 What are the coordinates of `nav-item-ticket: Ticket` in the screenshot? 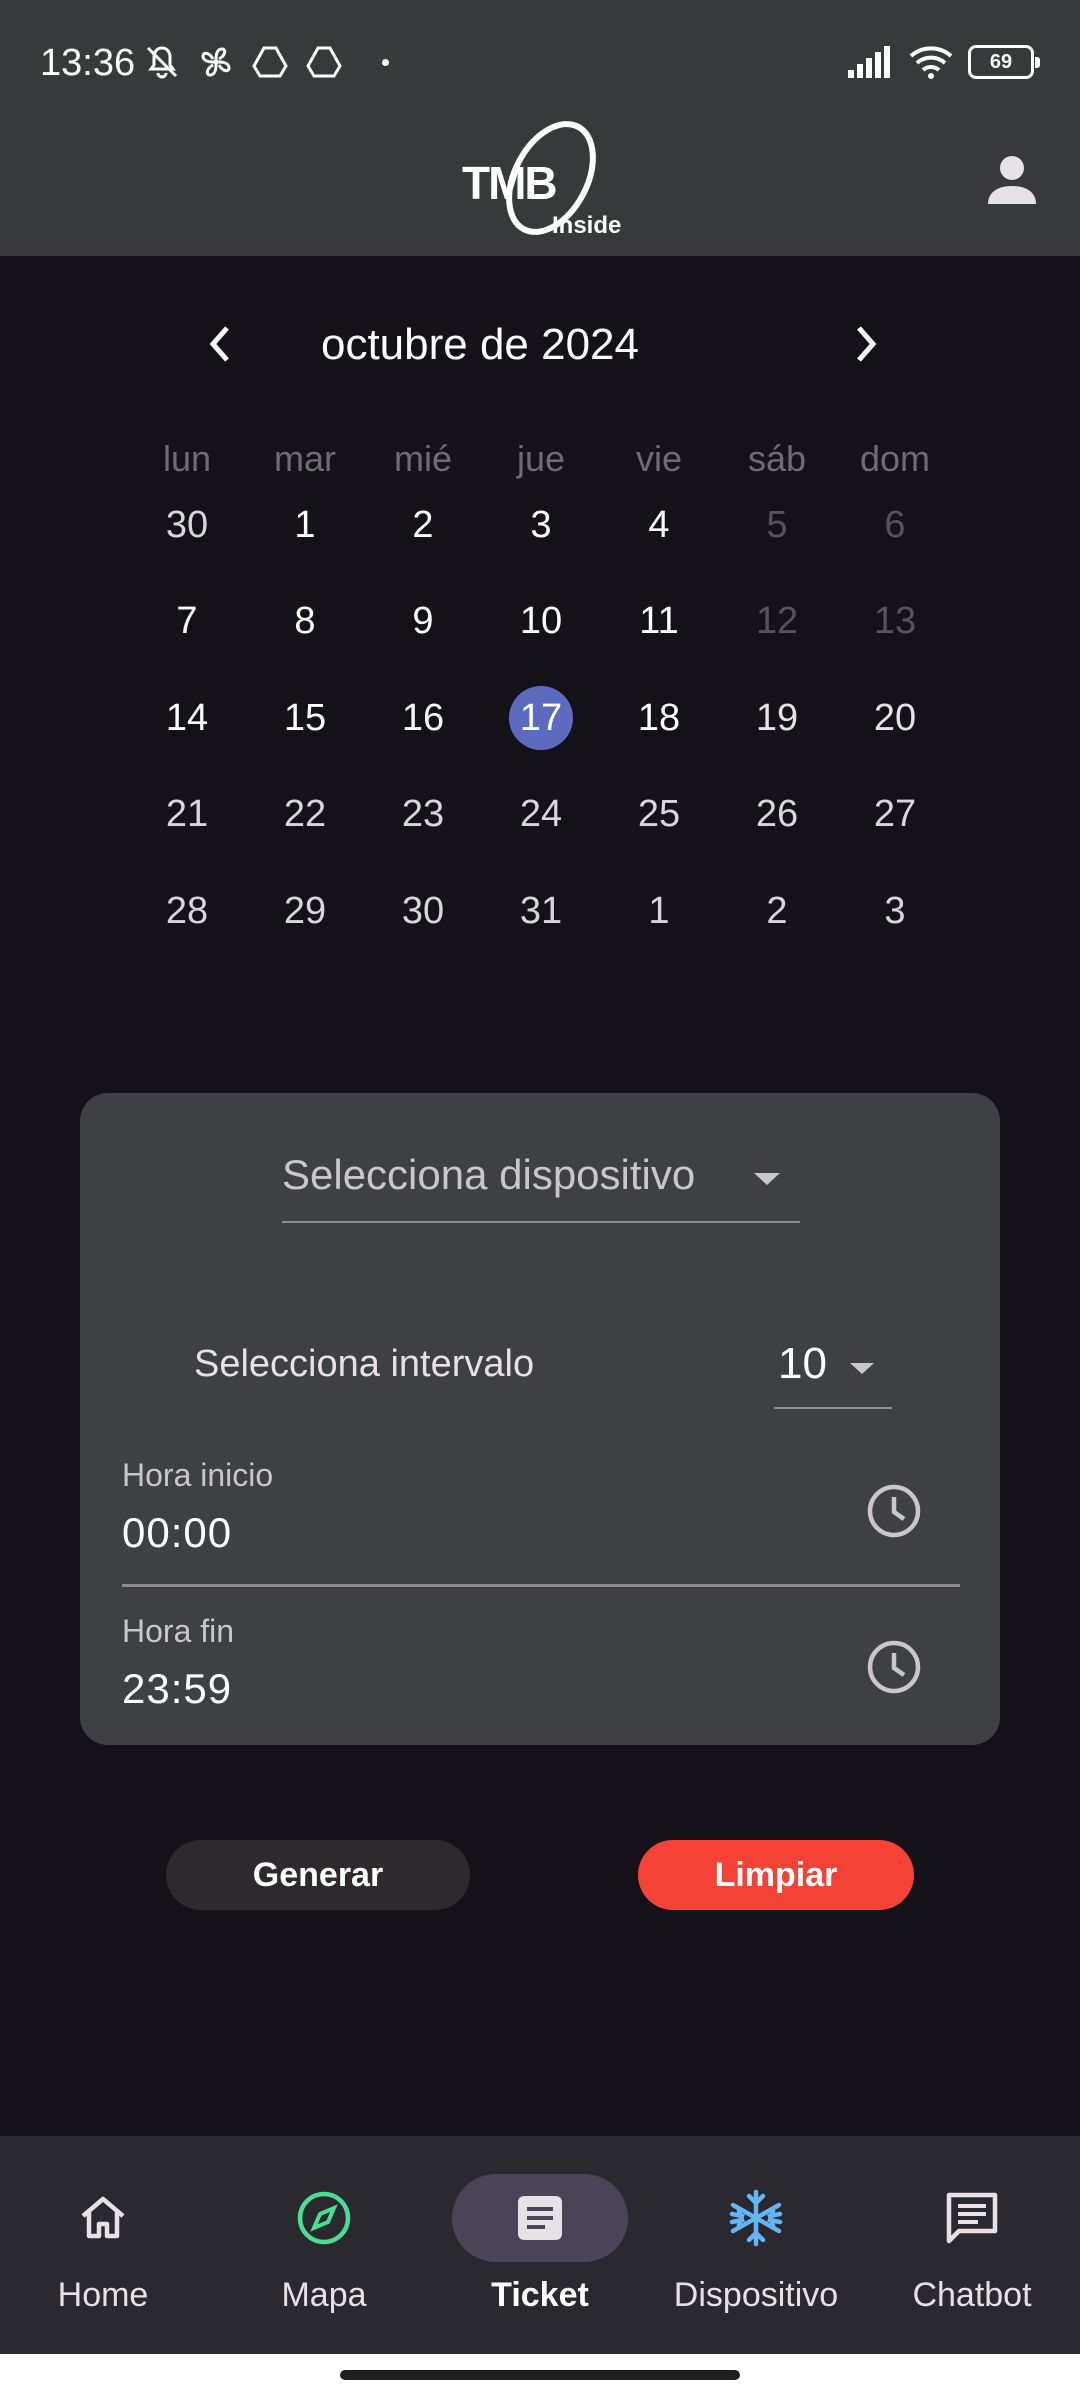 It's located at (540, 2246).